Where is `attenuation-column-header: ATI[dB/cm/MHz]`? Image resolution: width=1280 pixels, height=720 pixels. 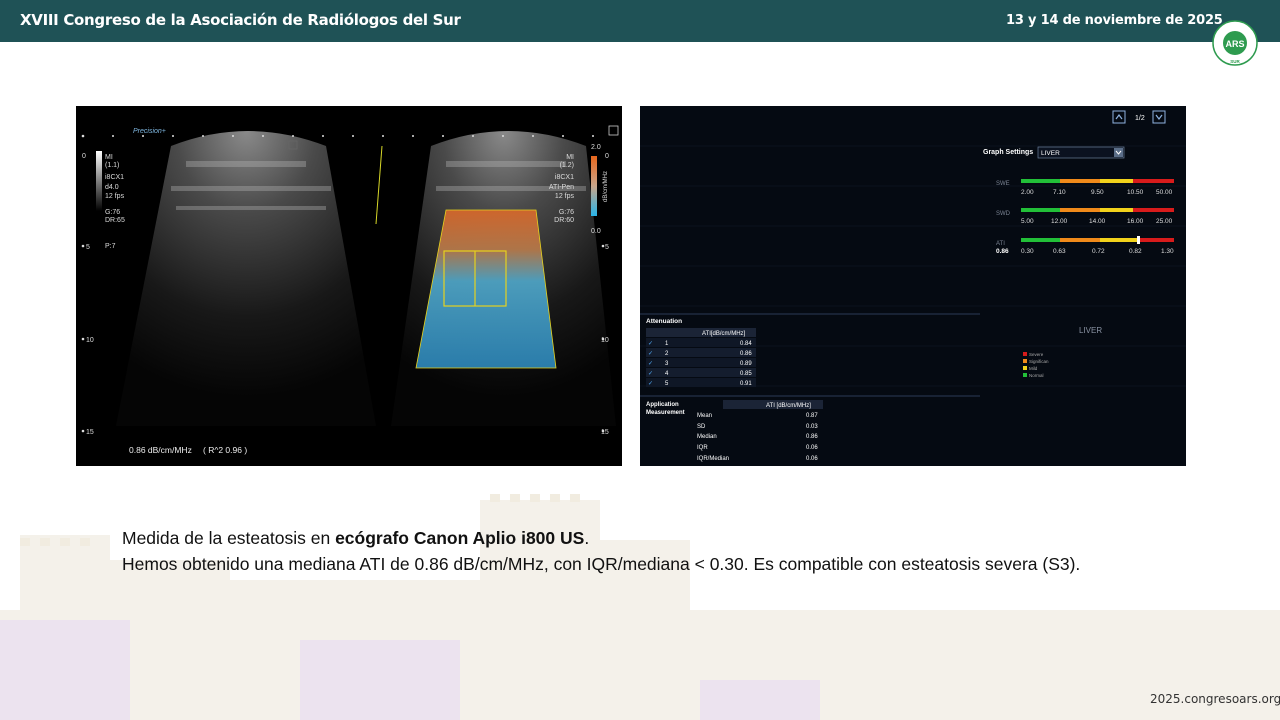
attenuation-column-header: ATI[dB/cm/MHz] is located at coordinates (724, 334).